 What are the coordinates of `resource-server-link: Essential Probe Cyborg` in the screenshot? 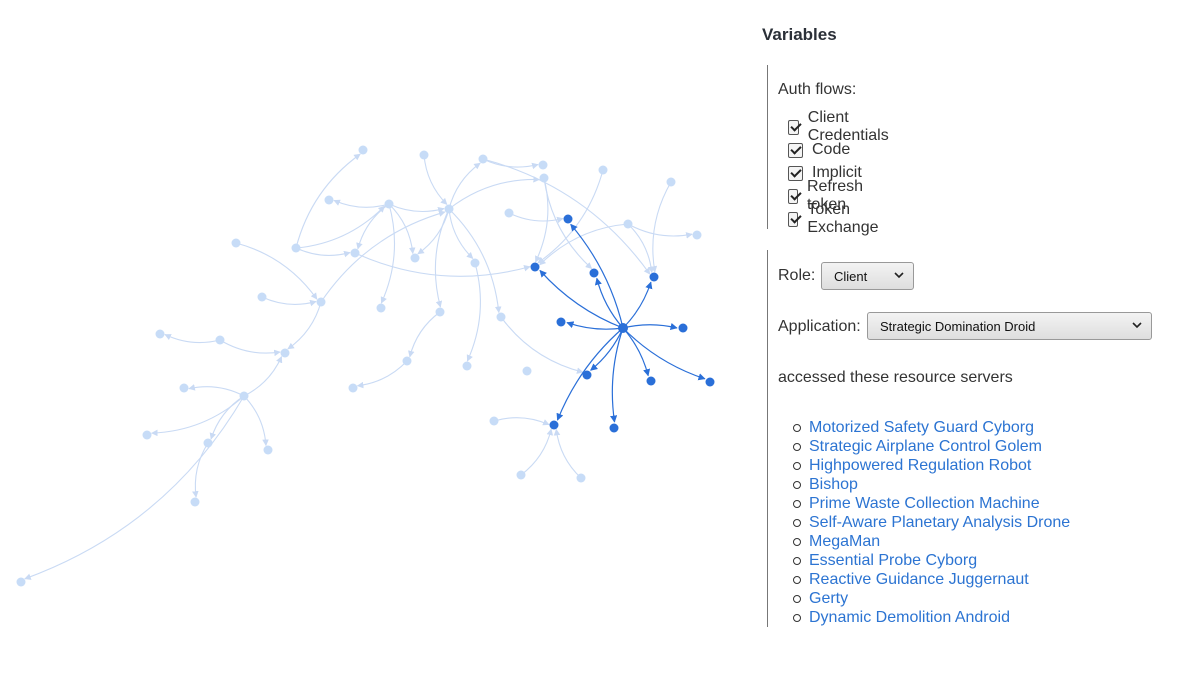 It's located at (893, 561).